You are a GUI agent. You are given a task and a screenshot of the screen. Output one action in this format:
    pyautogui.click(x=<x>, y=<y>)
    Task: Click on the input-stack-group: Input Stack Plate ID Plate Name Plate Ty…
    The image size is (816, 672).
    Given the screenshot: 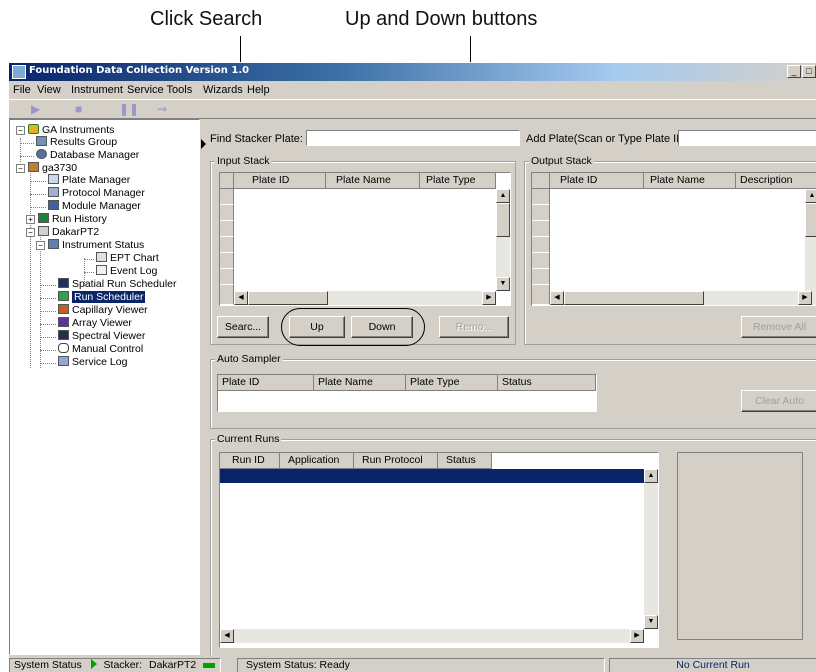 What is the action you would take?
    pyautogui.click(x=363, y=250)
    